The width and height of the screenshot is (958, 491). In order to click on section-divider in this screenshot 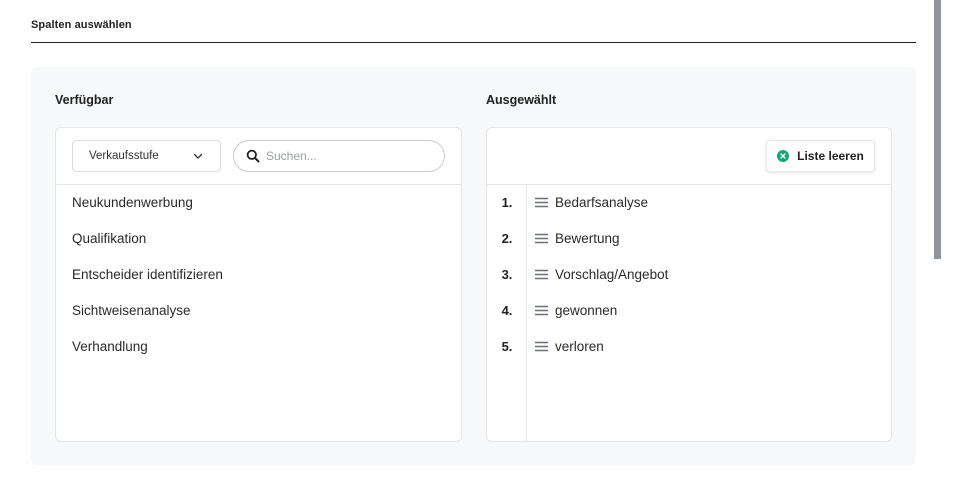, I will do `click(473, 42)`.